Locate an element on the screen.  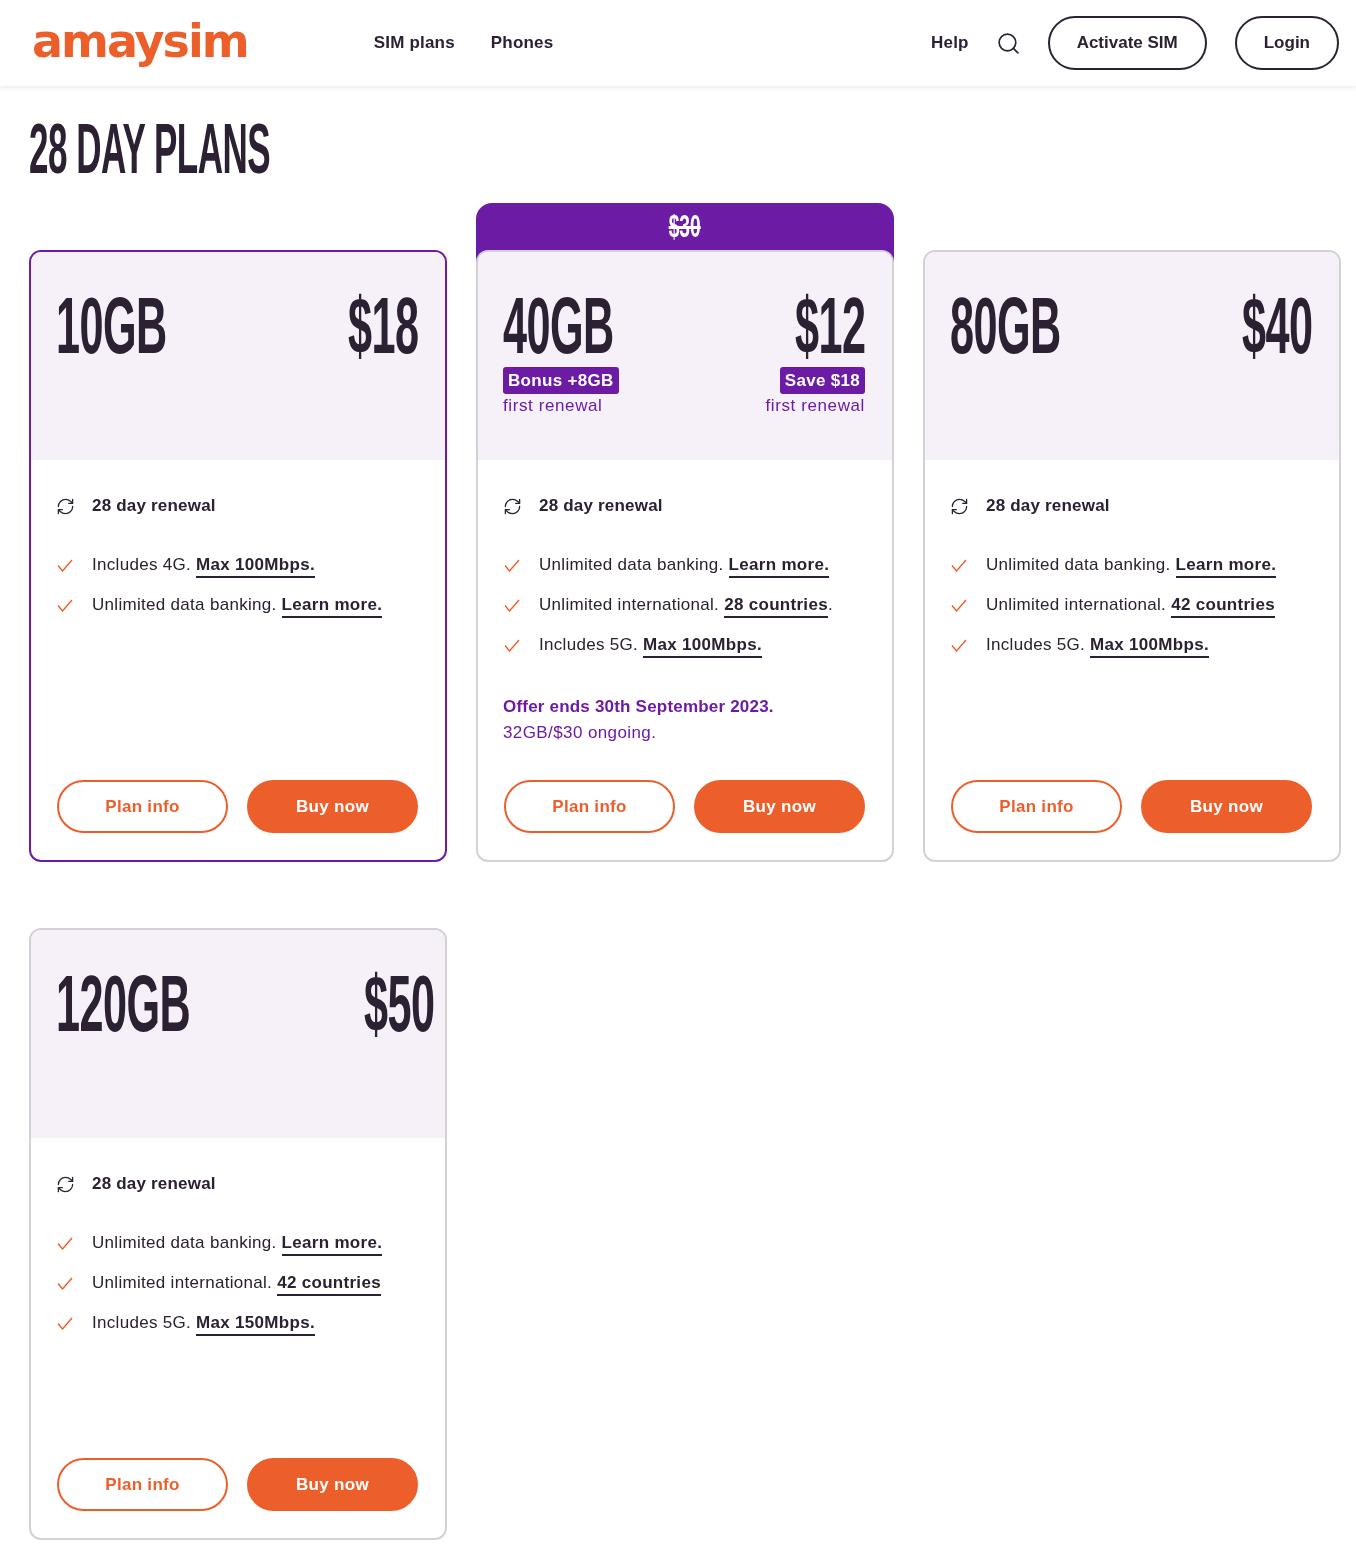
login-button: Login is located at coordinates (1286, 43).